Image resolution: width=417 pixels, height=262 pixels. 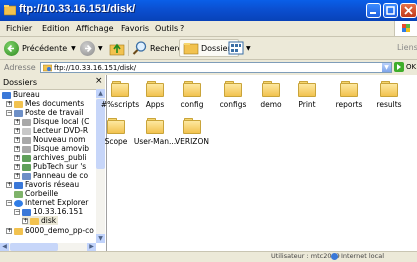 What do you see at coordinates (87, 48) in the screenshot?
I see `forward-arrow-icon` at bounding box center [87, 48].